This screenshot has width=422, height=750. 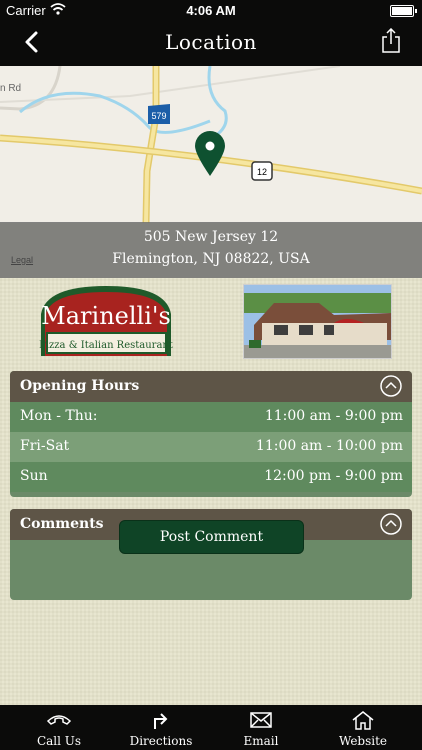 I want to click on tab-label: Directions, so click(x=161, y=741).